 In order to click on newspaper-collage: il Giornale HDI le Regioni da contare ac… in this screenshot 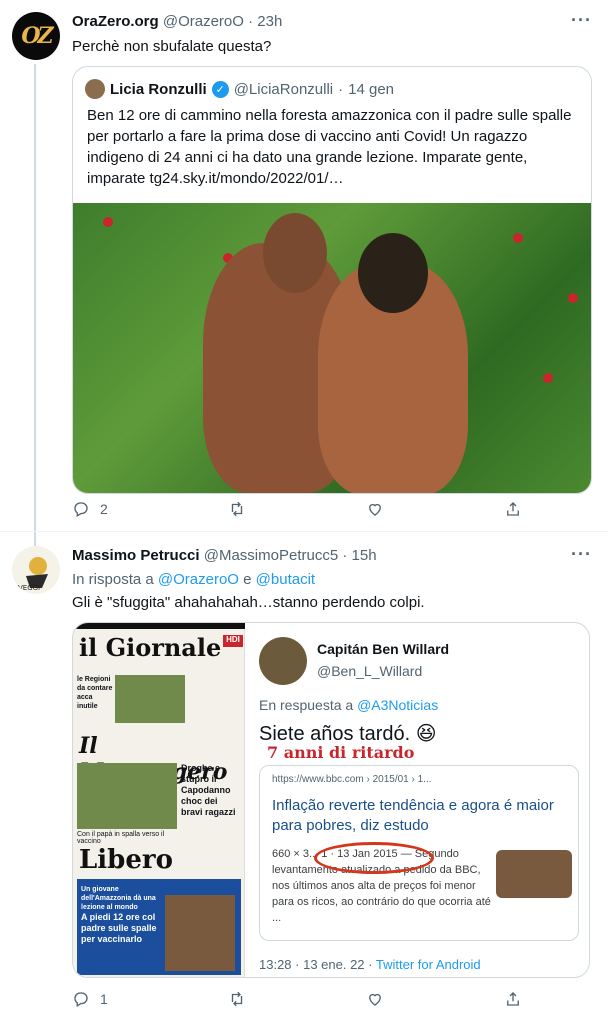, I will do `click(159, 800)`.